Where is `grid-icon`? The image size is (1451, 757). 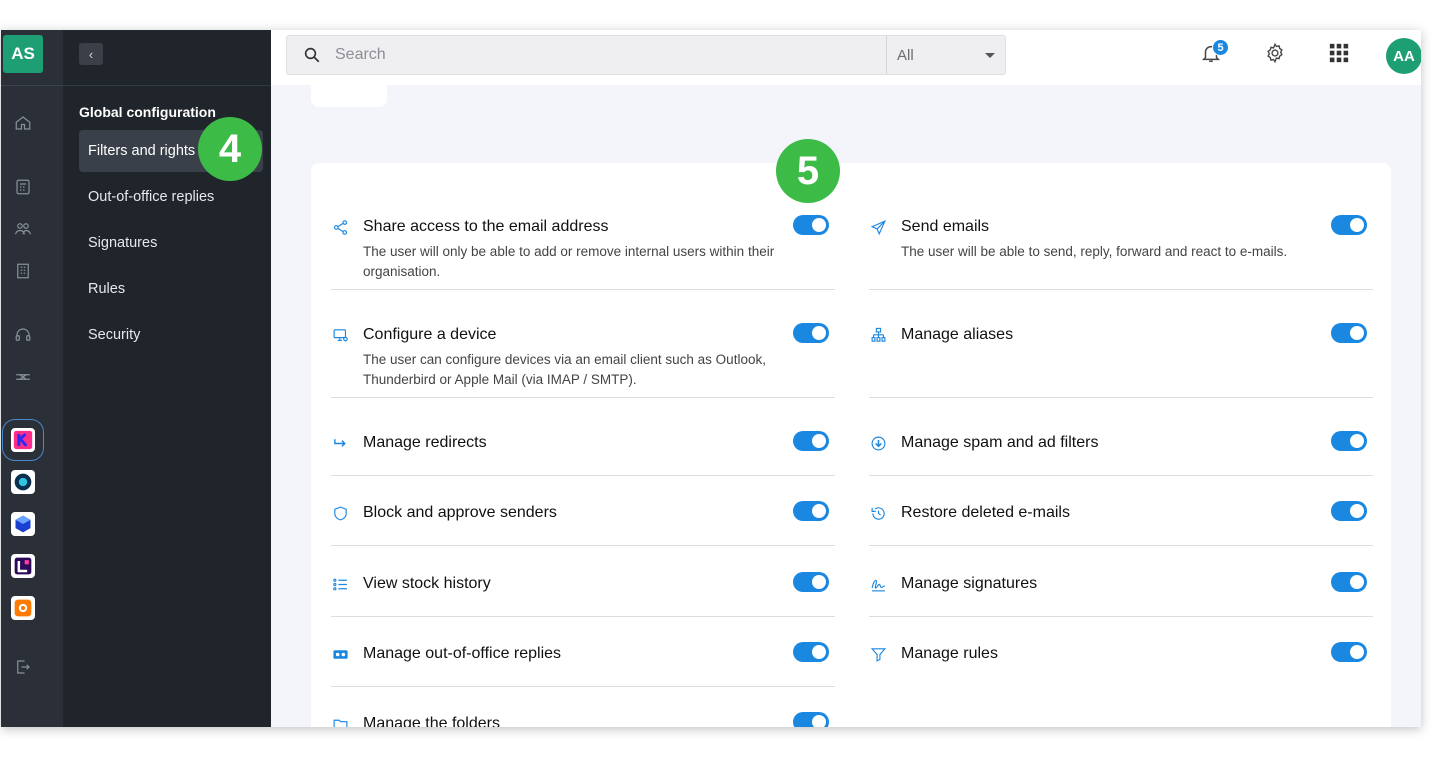 grid-icon is located at coordinates (1339, 55).